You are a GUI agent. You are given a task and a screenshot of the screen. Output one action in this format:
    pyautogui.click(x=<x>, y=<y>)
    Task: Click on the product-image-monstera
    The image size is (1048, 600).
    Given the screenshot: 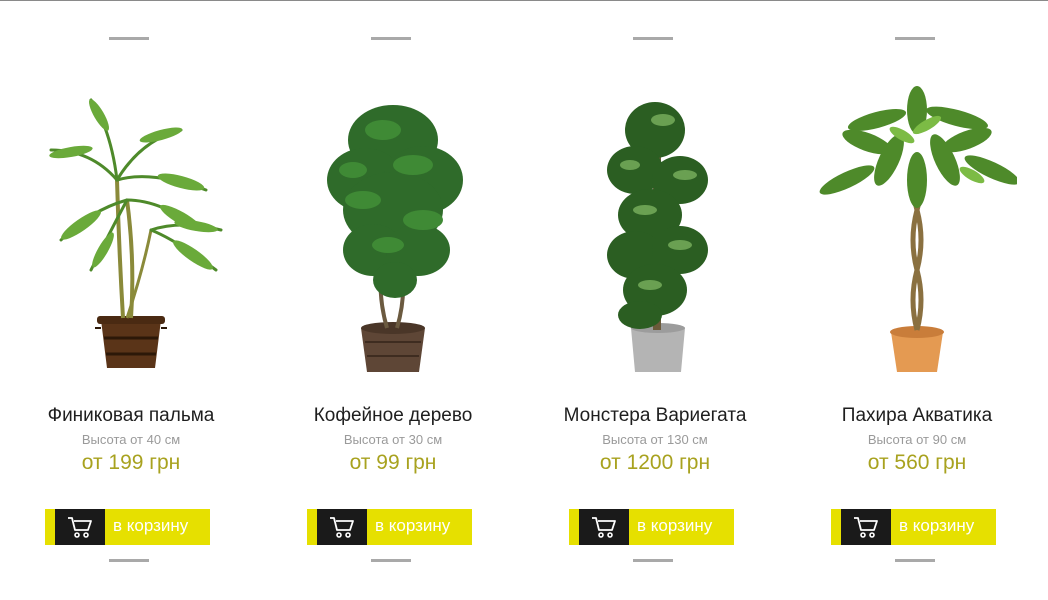 What is the action you would take?
    pyautogui.click(x=655, y=230)
    